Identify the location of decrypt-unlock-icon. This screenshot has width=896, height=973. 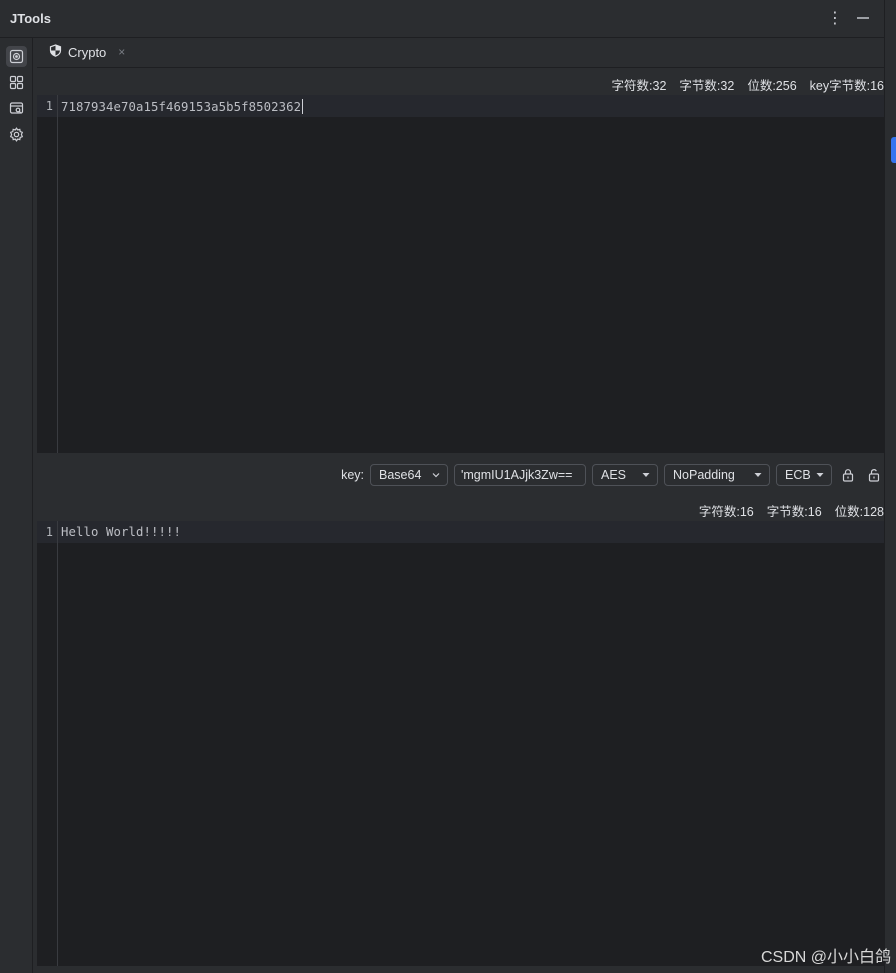
(874, 475).